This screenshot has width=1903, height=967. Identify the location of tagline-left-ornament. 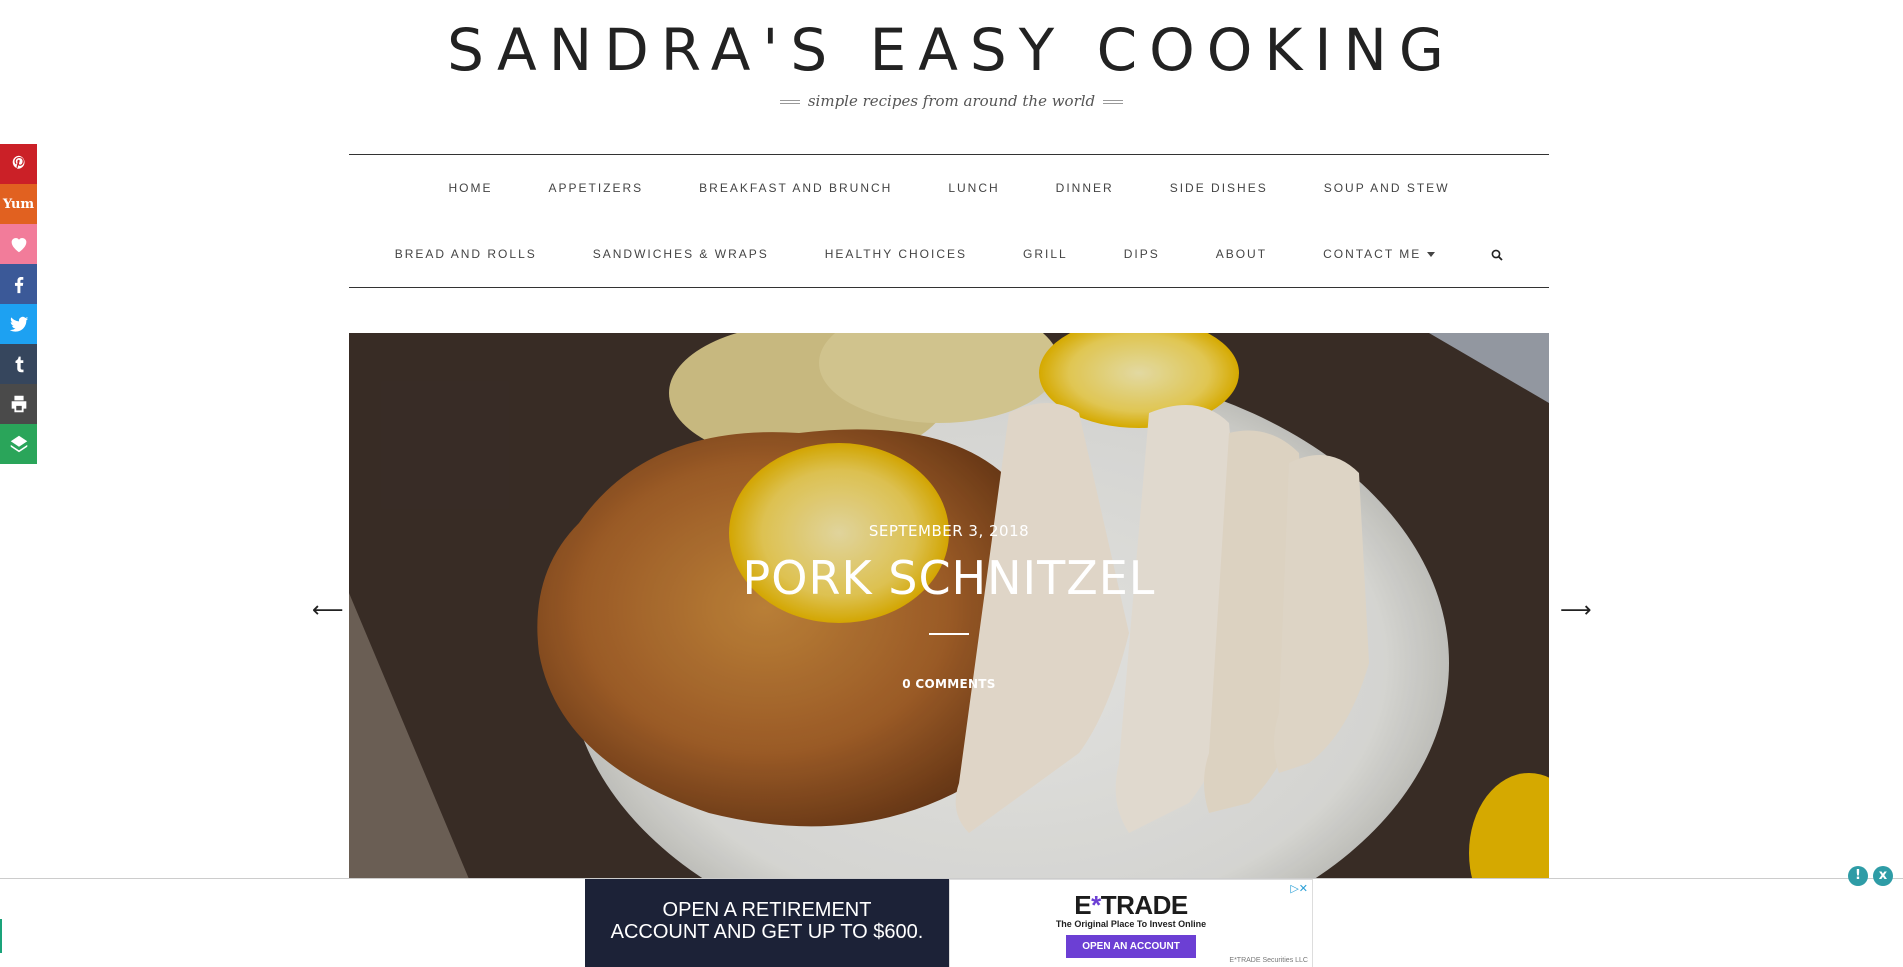
(789, 102).